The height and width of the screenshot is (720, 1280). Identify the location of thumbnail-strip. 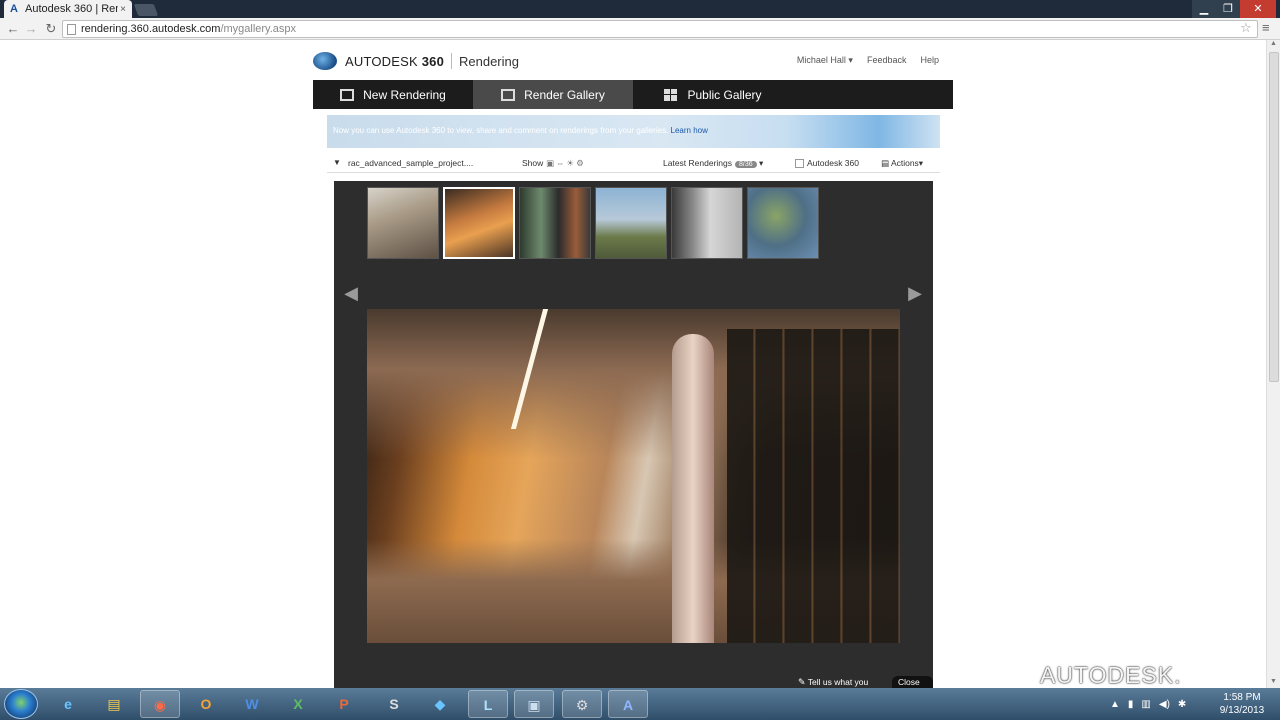
(593, 223).